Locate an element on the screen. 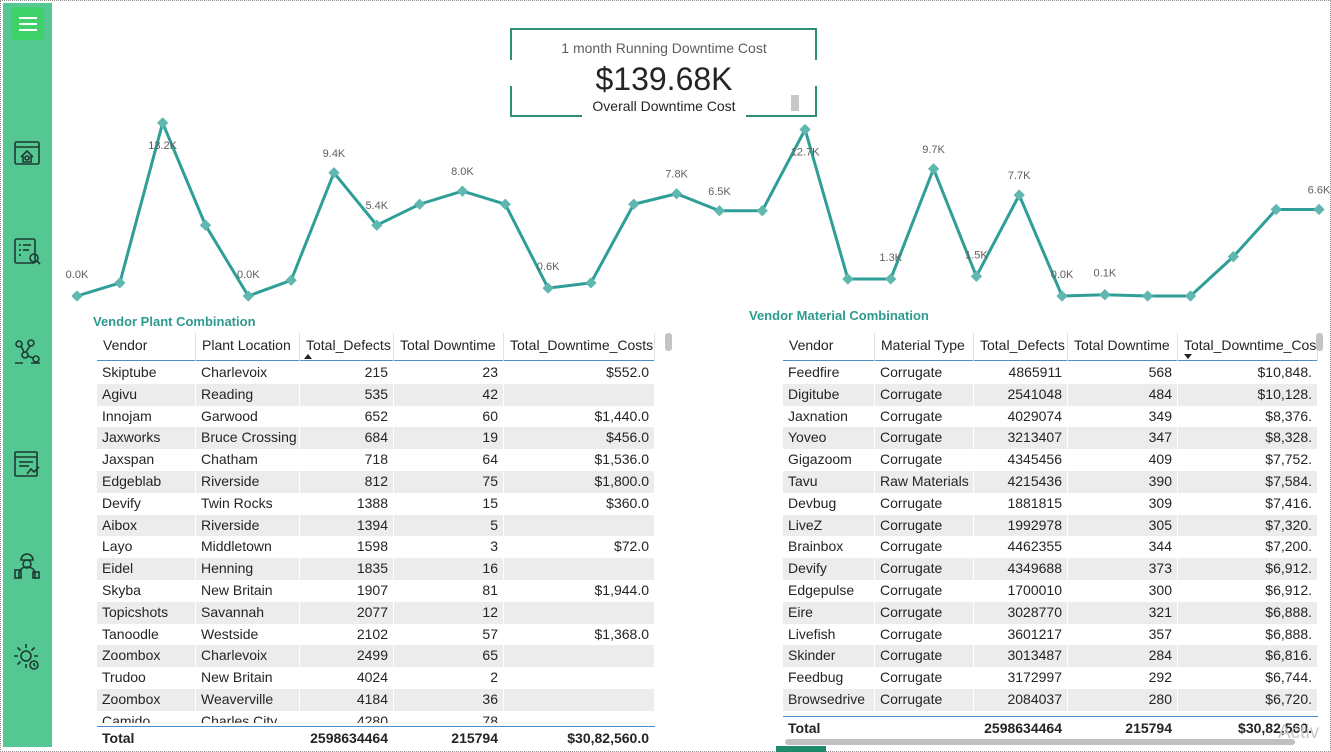 The height and width of the screenshot is (752, 1331). table-row: Zoombox Charlevoix 2499 65 is located at coordinates (376, 656).